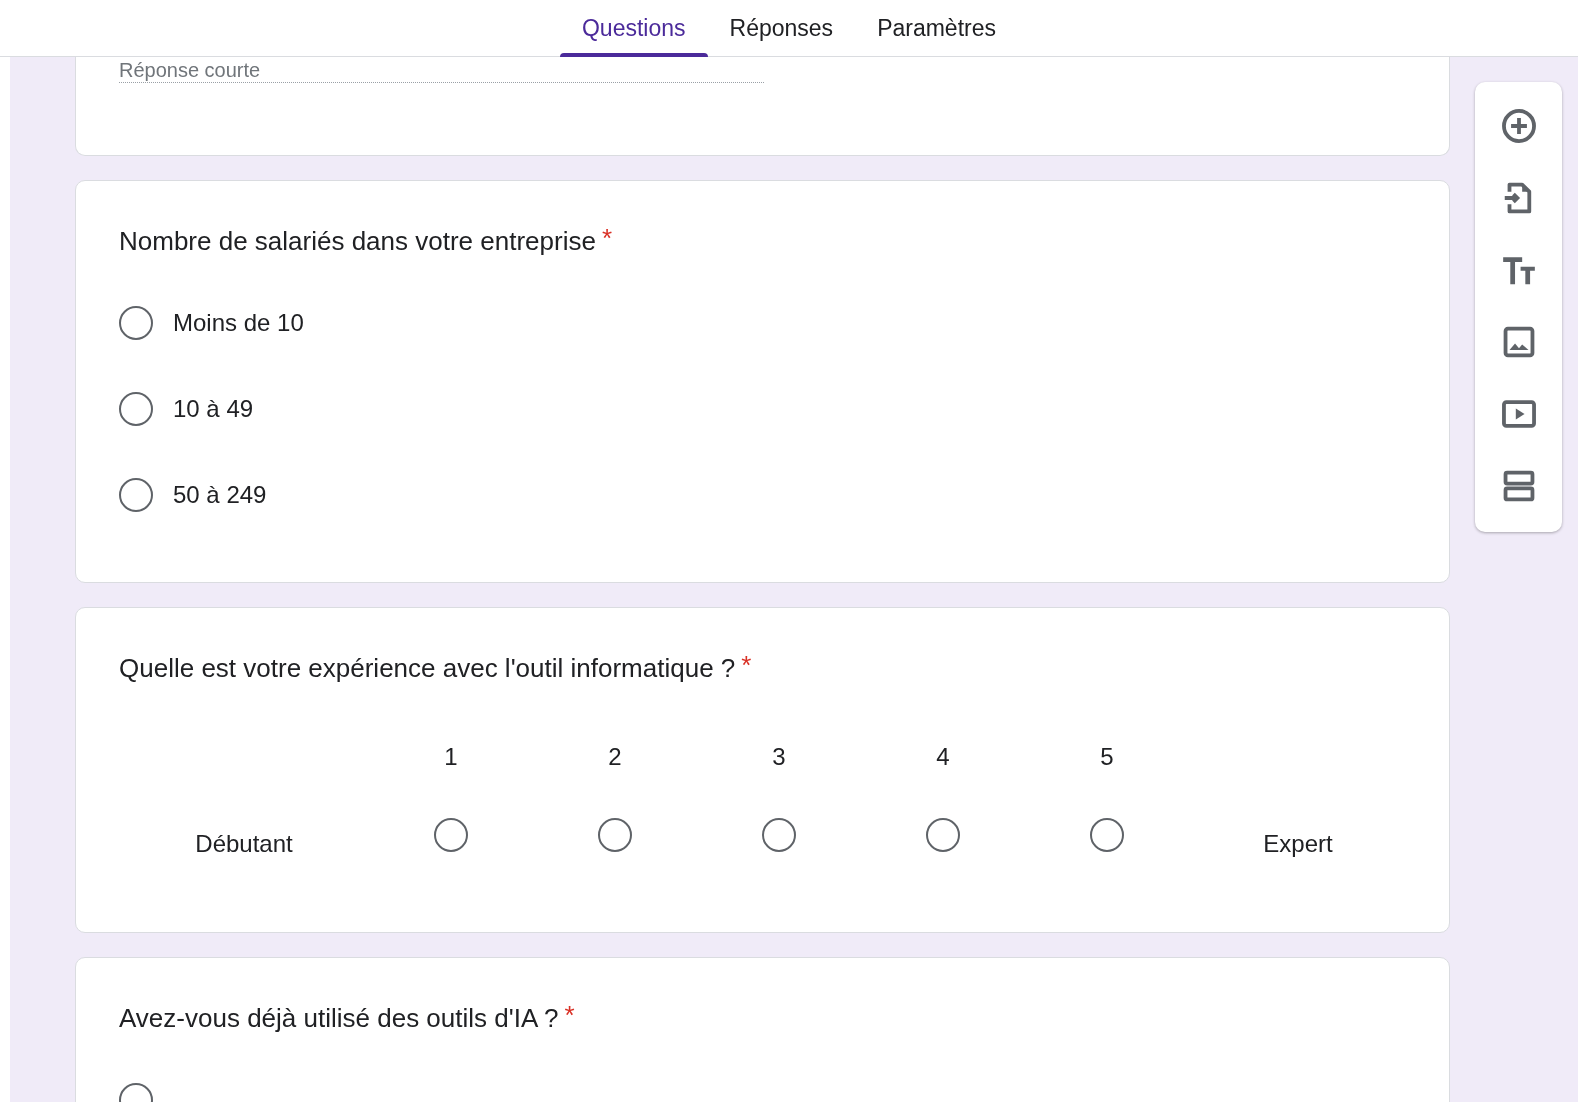 Image resolution: width=1578 pixels, height=1102 pixels. Describe the element at coordinates (213, 409) in the screenshot. I see `option-label: 10 à 49` at that location.